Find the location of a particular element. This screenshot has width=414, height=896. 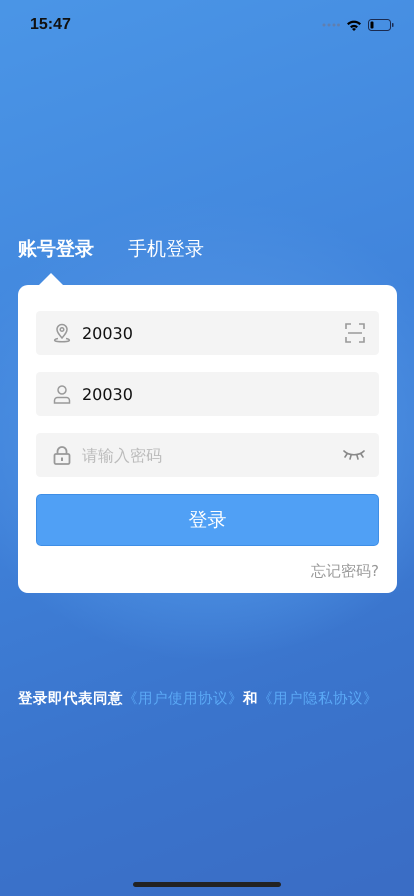

signal-dots-icon is located at coordinates (331, 25).